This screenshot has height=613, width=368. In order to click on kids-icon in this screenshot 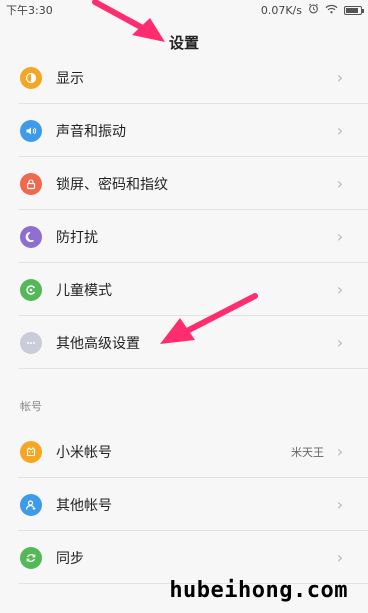, I will do `click(31, 289)`.